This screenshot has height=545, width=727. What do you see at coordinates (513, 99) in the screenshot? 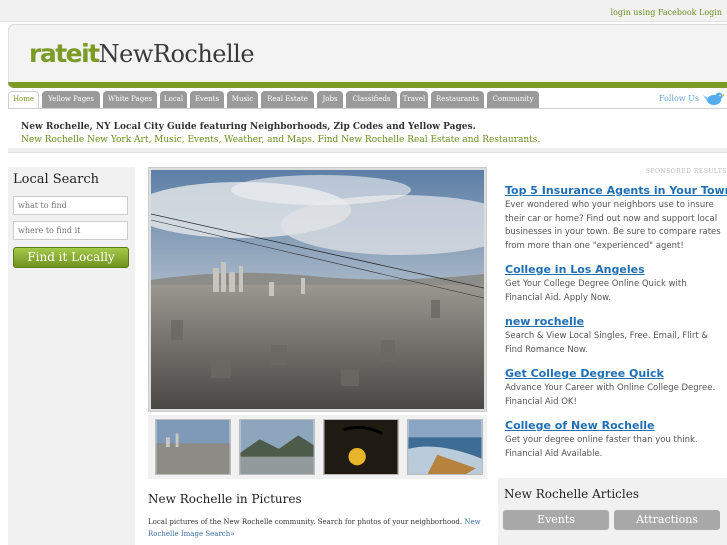
I see `tab-community: Community` at bounding box center [513, 99].